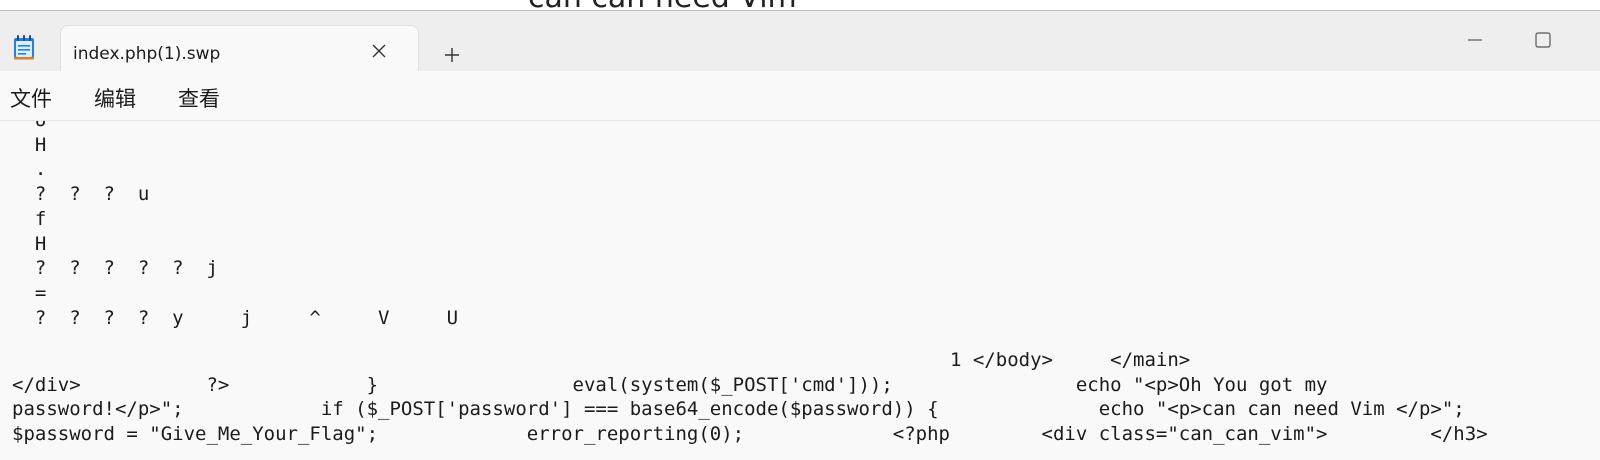 This screenshot has height=460, width=1600. I want to click on editor-line: U, so click(29, 127).